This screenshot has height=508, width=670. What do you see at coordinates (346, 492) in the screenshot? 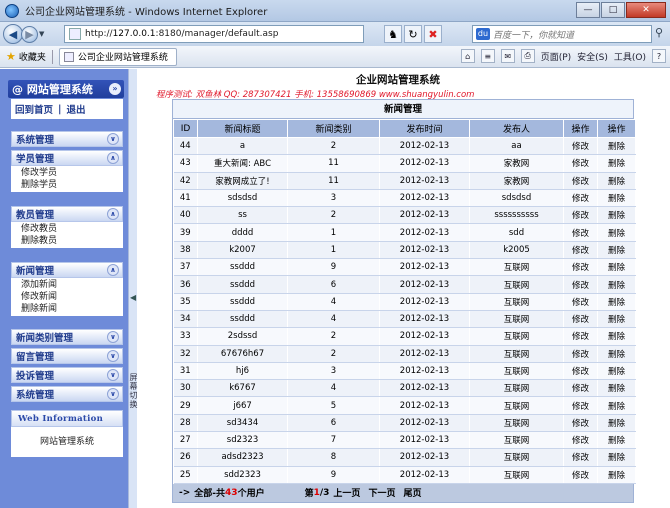
I see `prev-page-link: 上一页` at bounding box center [346, 492].